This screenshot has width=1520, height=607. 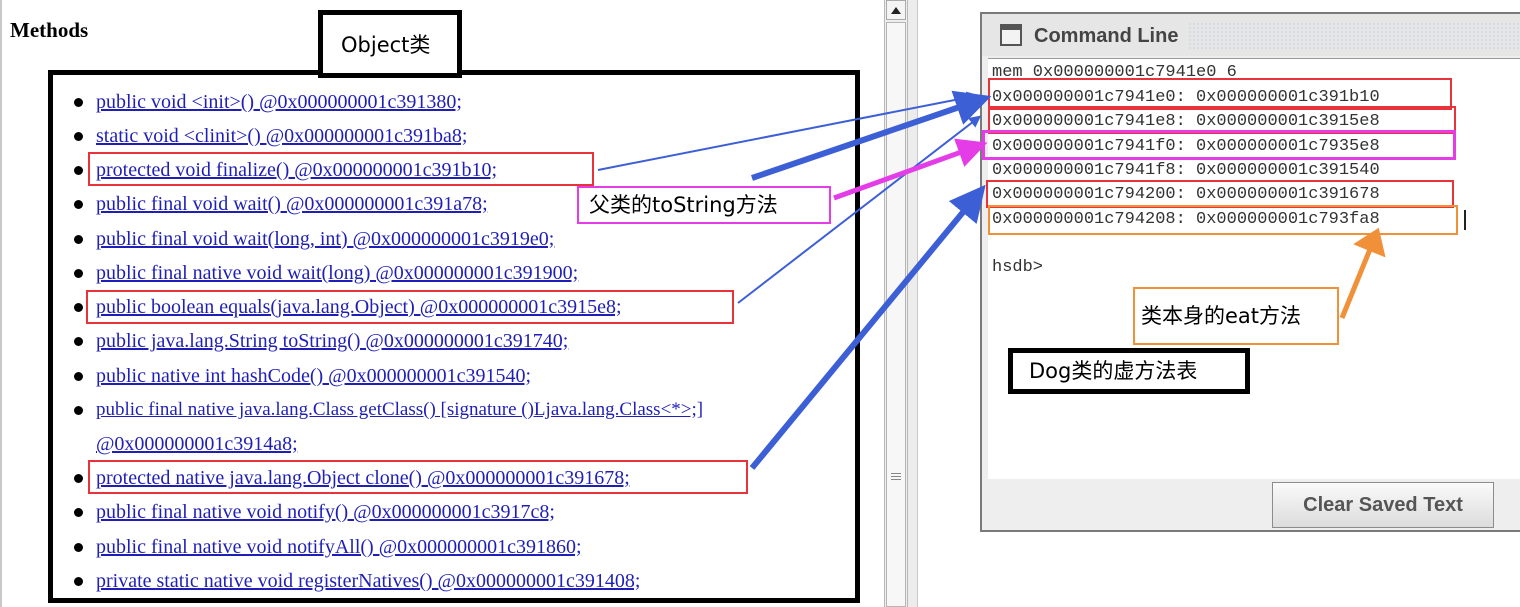 I want to click on arrow-finalize, so click(x=788, y=131).